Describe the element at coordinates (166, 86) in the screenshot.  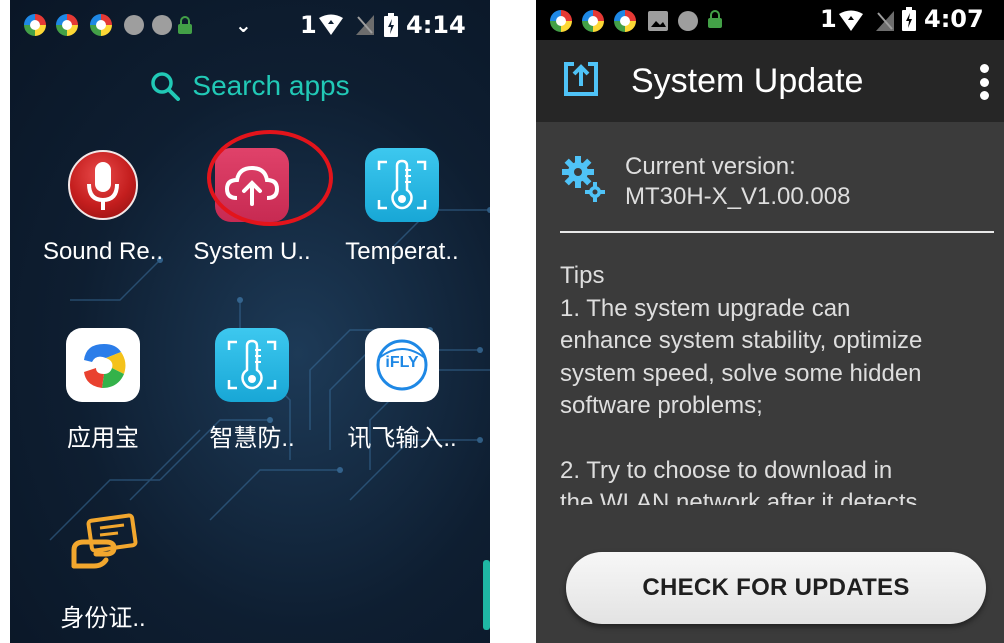
I see `search-icon` at that location.